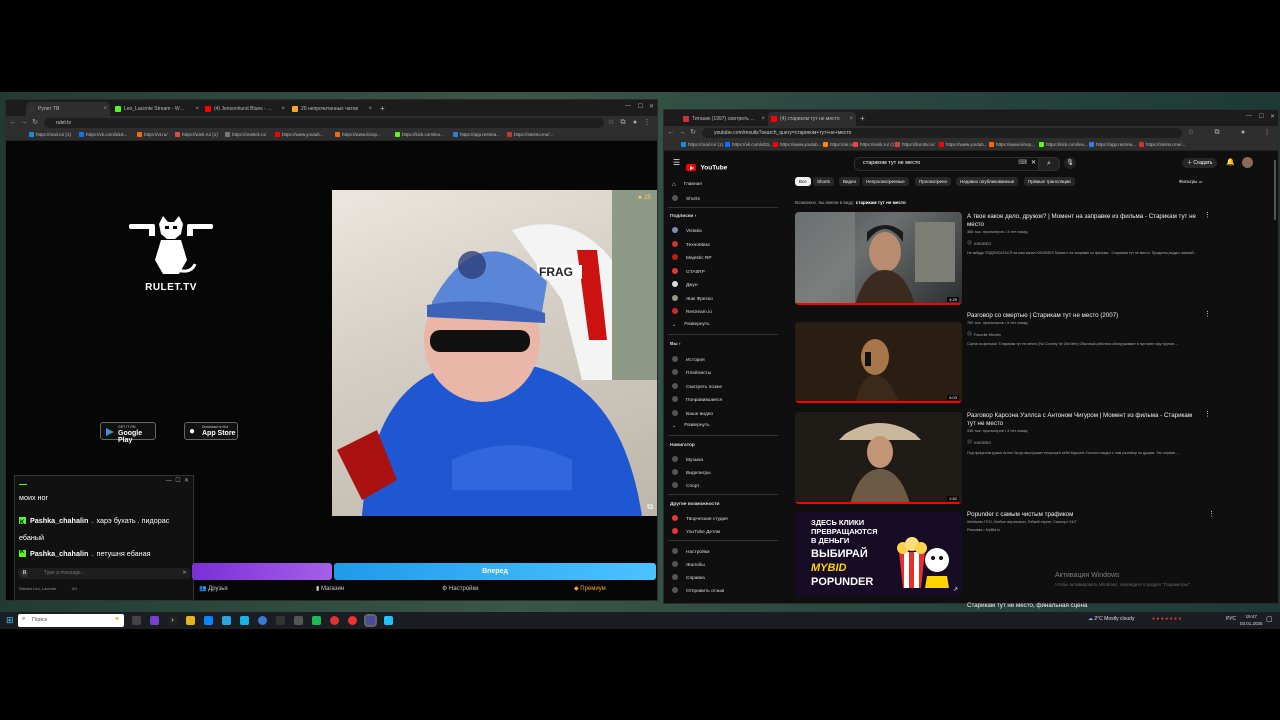  Describe the element at coordinates (671, 133) in the screenshot. I see `back-icon: ←` at that location.